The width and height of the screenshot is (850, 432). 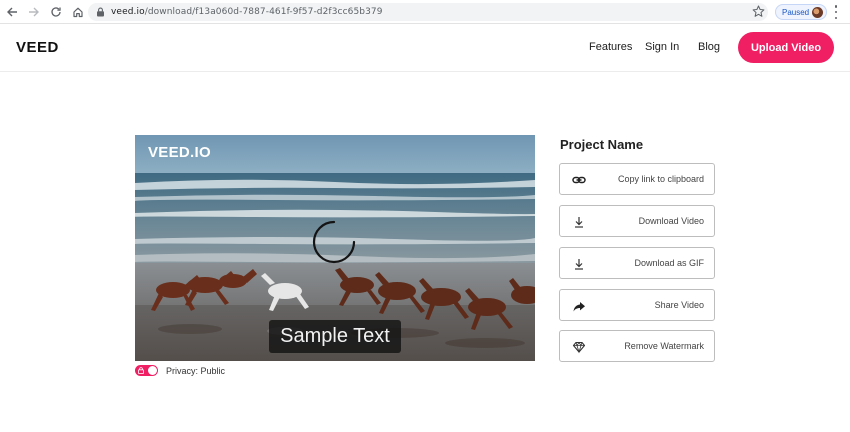 I want to click on profile-status-chip: Paused, so click(x=801, y=12).